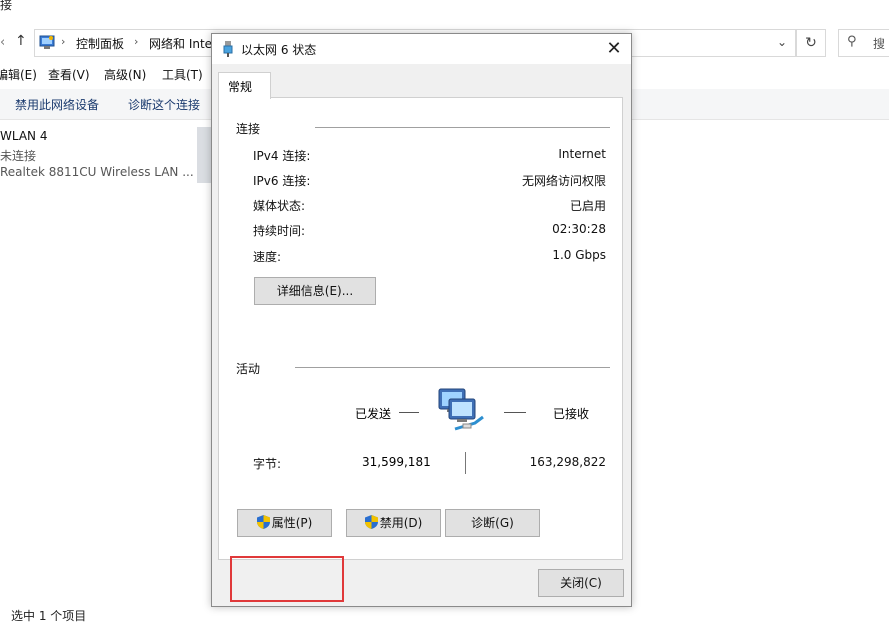 This screenshot has width=889, height=624. I want to click on sent-label: 已发送, so click(373, 414).